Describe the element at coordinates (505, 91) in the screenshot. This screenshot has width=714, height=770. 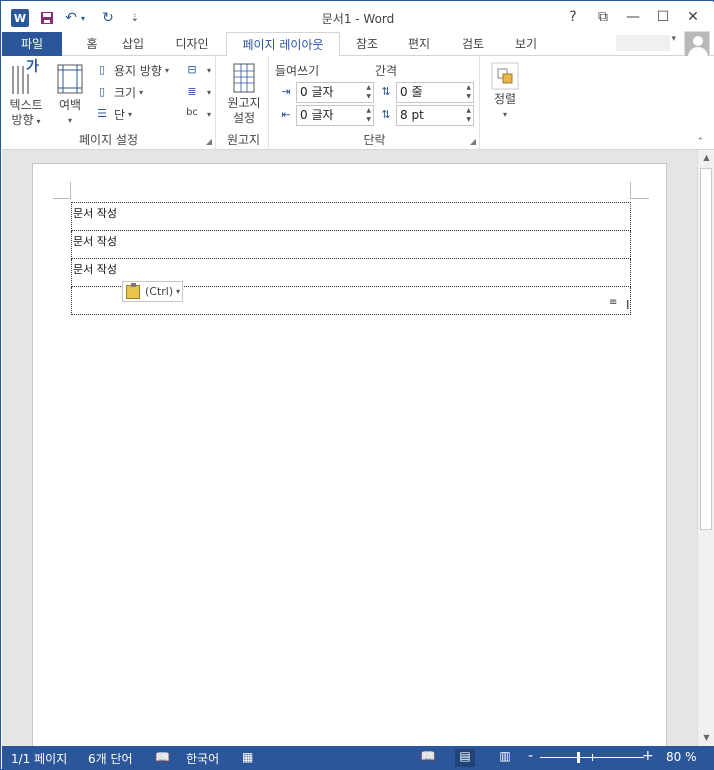
I see `arrange-button: 정렬 ▾` at that location.